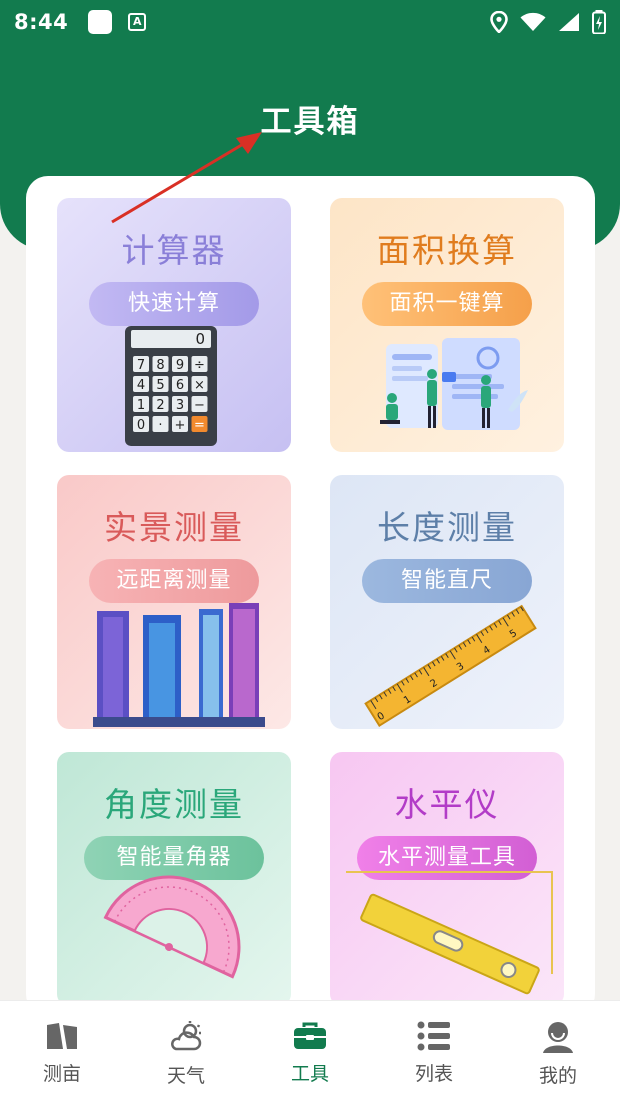 This screenshot has width=620, height=1104. Describe the element at coordinates (186, 1036) in the screenshot. I see `weather-icon` at that location.